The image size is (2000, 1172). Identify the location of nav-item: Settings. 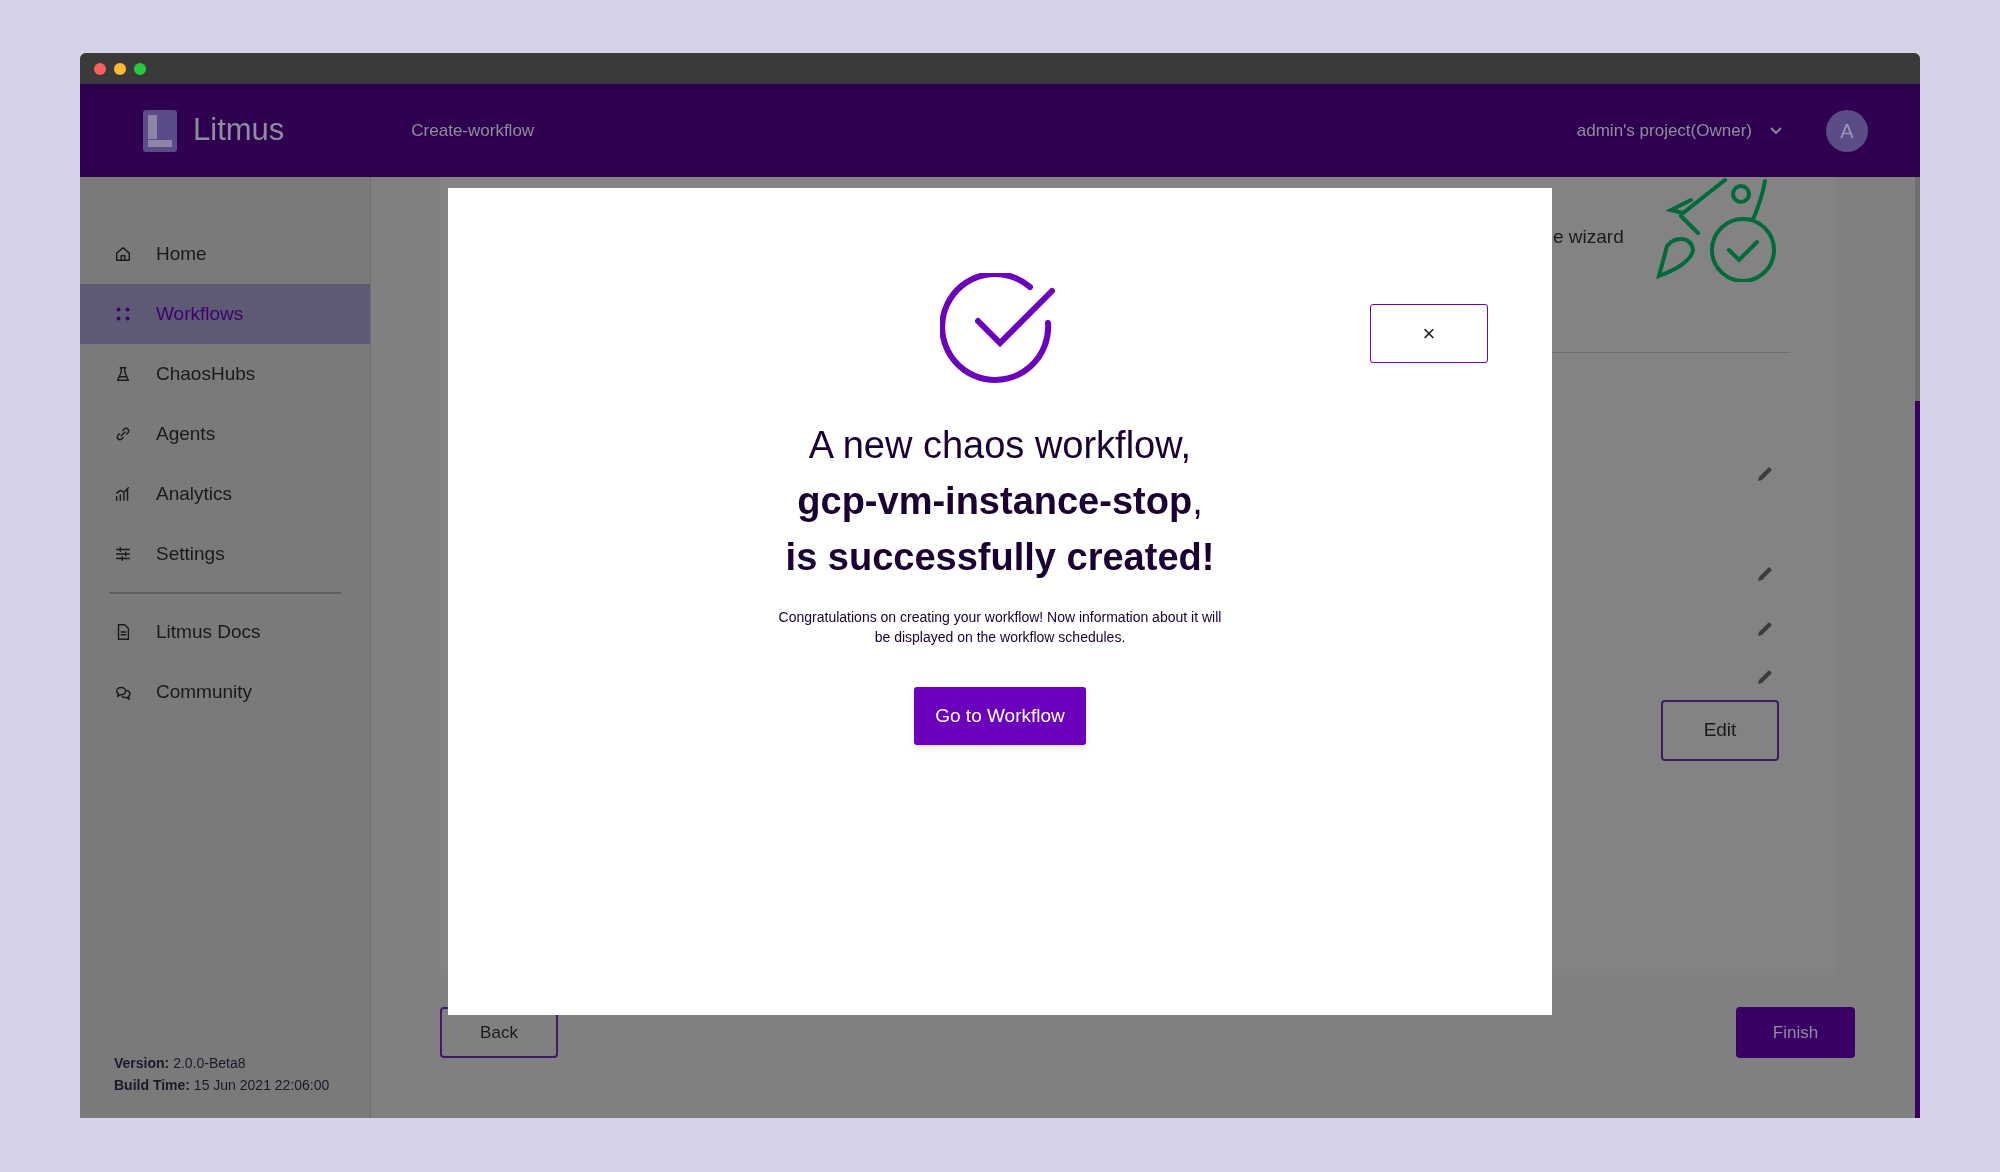
(225, 554).